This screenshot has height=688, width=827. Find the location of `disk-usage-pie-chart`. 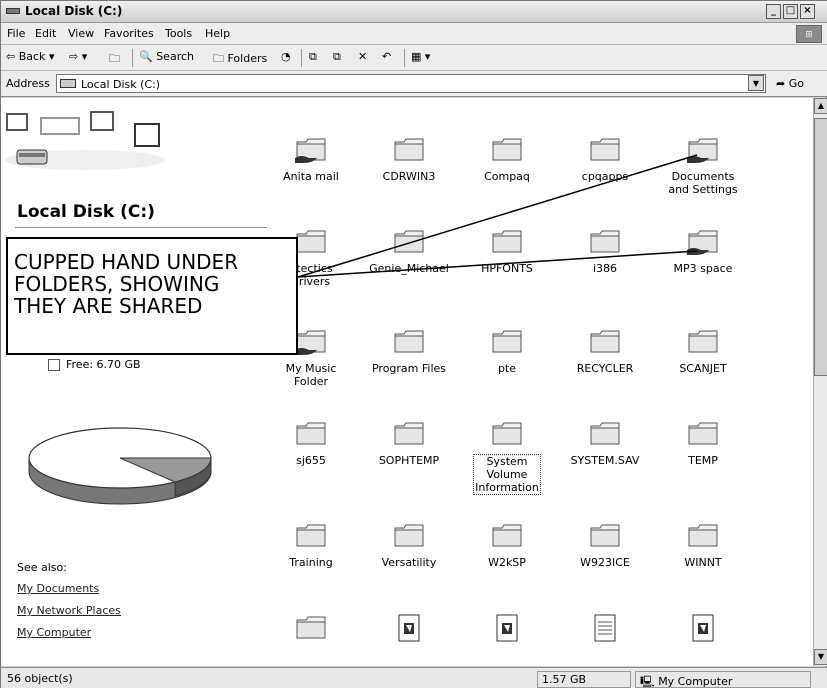

disk-usage-pie-chart is located at coordinates (120, 466).